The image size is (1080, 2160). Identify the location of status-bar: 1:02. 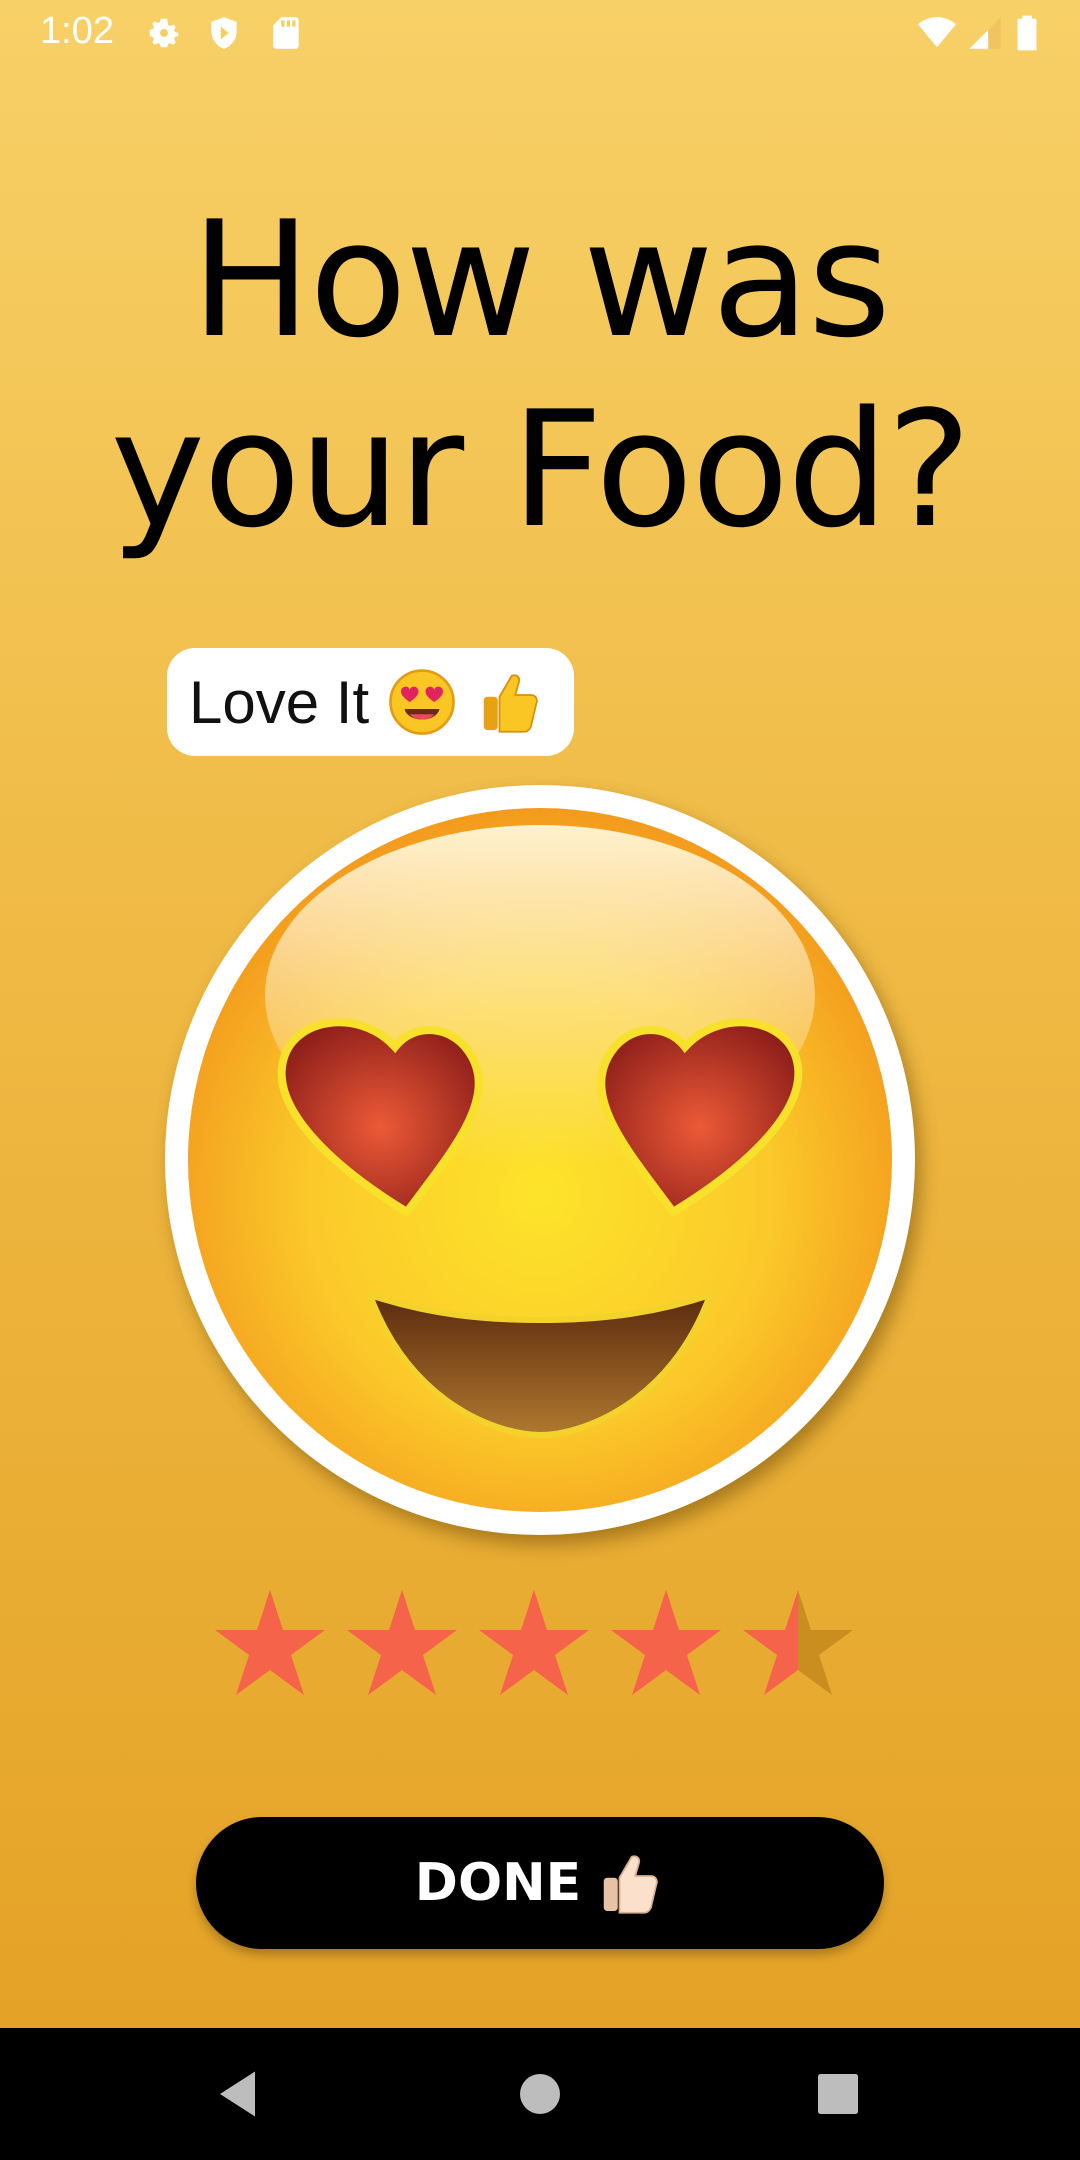
(540, 33).